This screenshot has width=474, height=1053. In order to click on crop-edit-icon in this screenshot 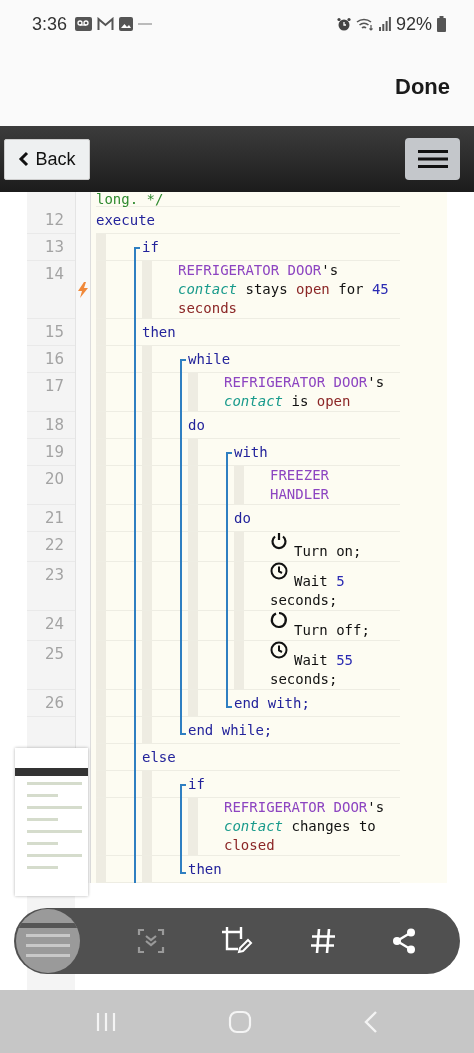, I will do `click(237, 941)`.